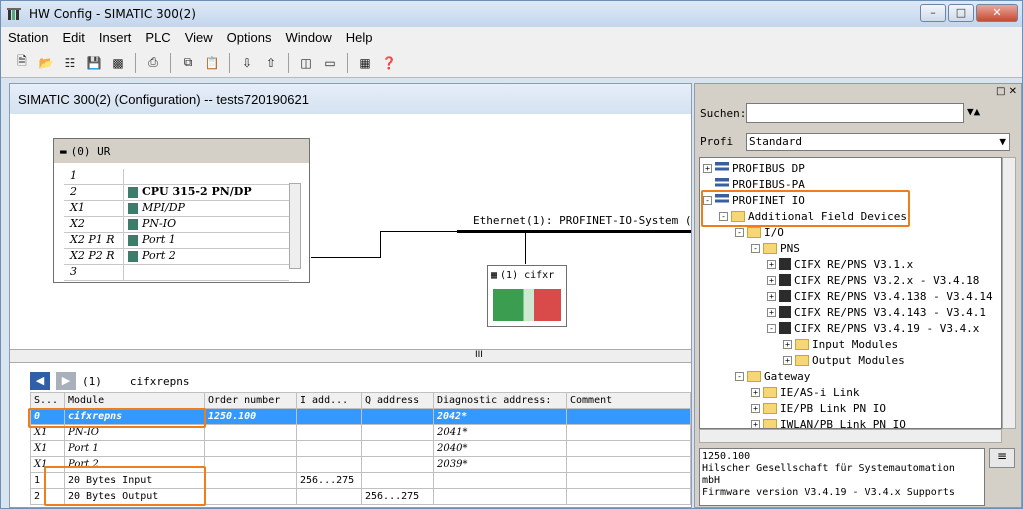 Image resolution: width=1023 pixels, height=509 pixels. What do you see at coordinates (250, 400) in the screenshot?
I see `col-order-number: Order number` at bounding box center [250, 400].